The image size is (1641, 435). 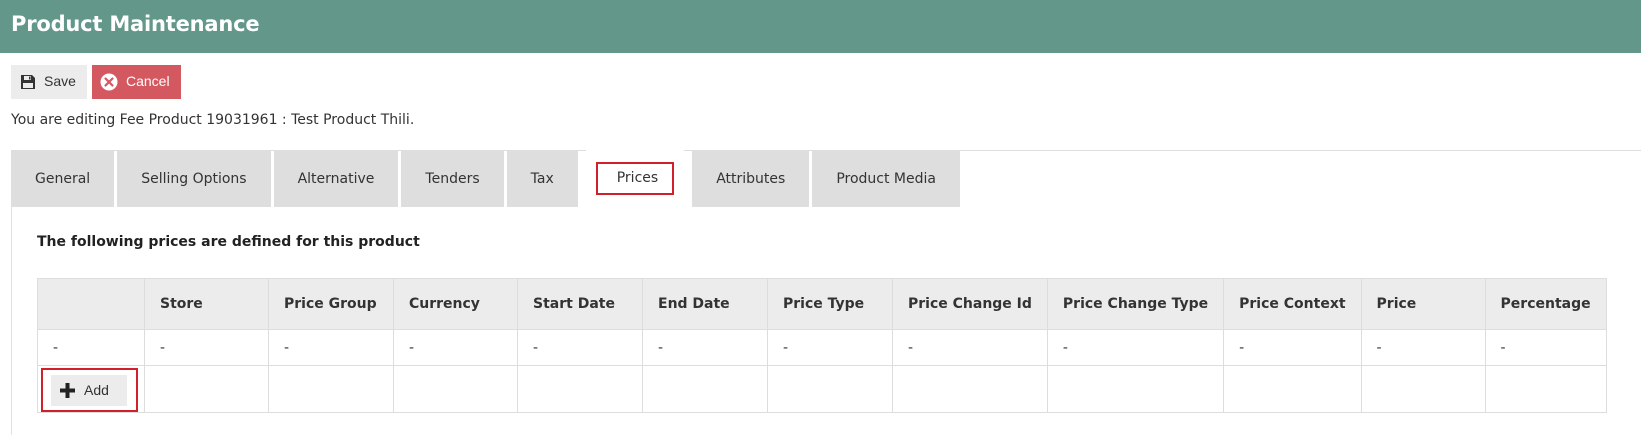 I want to click on tab-general: General, so click(x=63, y=178).